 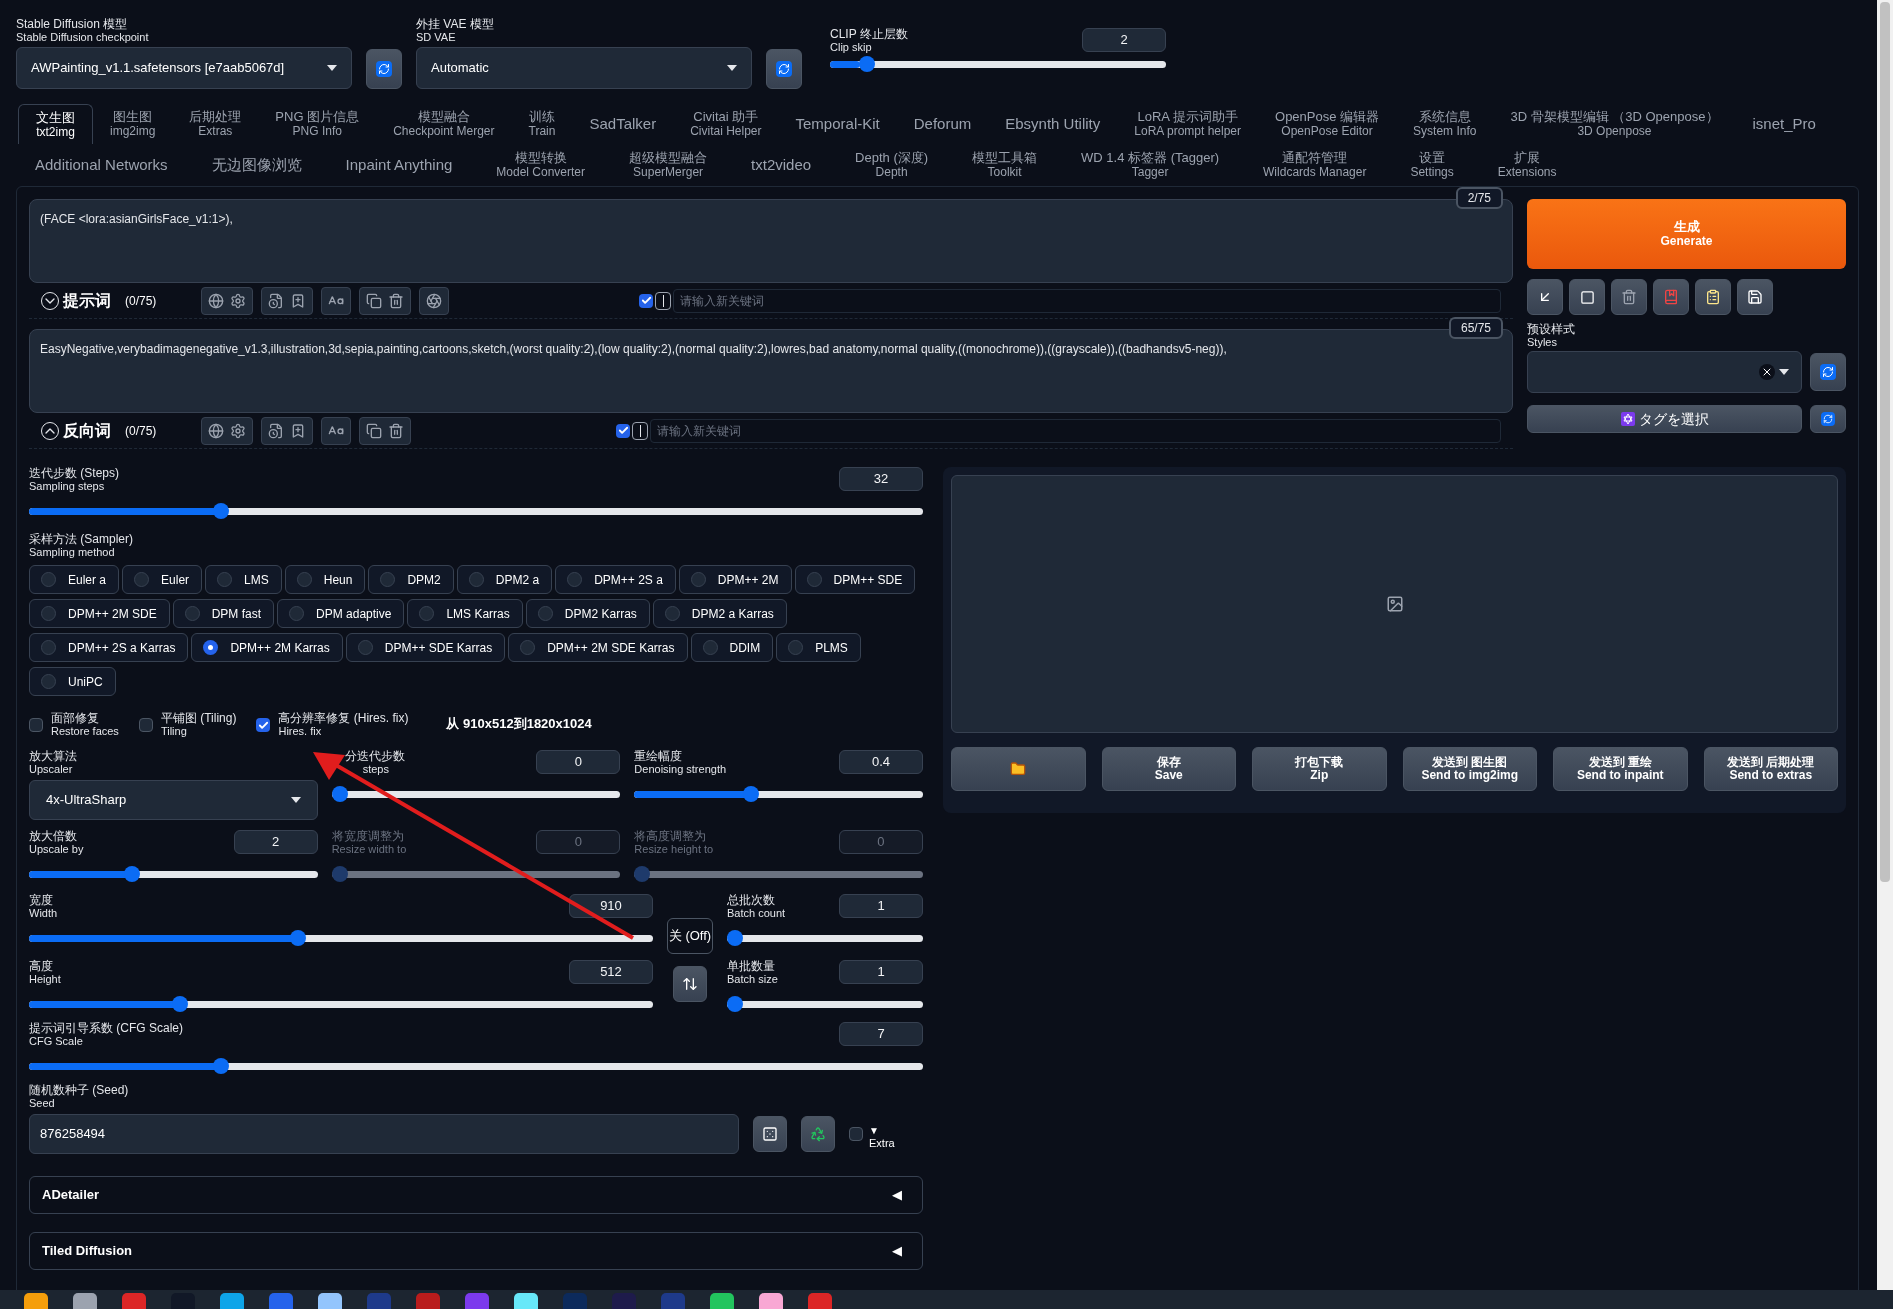 I want to click on gallery-action-button: 保存 Save, so click(x=1168, y=769).